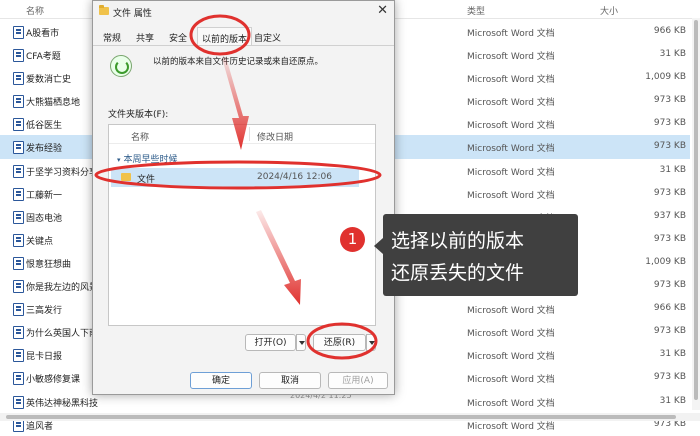 The height and width of the screenshot is (436, 700). What do you see at coordinates (352, 239) in the screenshot?
I see `step-number-badge: 1` at bounding box center [352, 239].